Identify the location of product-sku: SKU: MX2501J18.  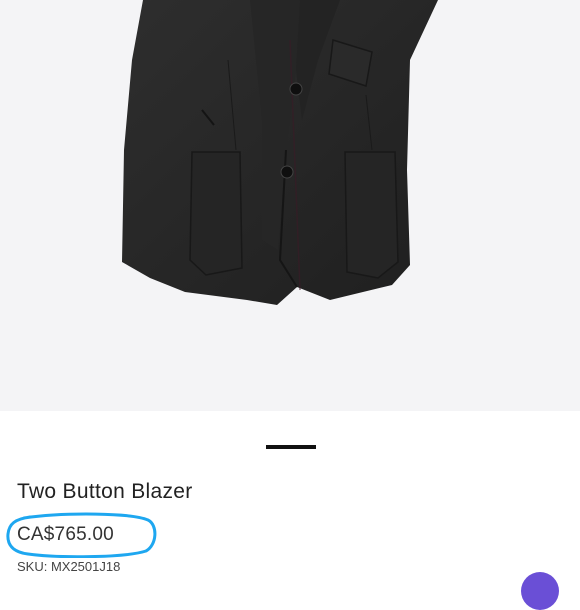
(69, 566).